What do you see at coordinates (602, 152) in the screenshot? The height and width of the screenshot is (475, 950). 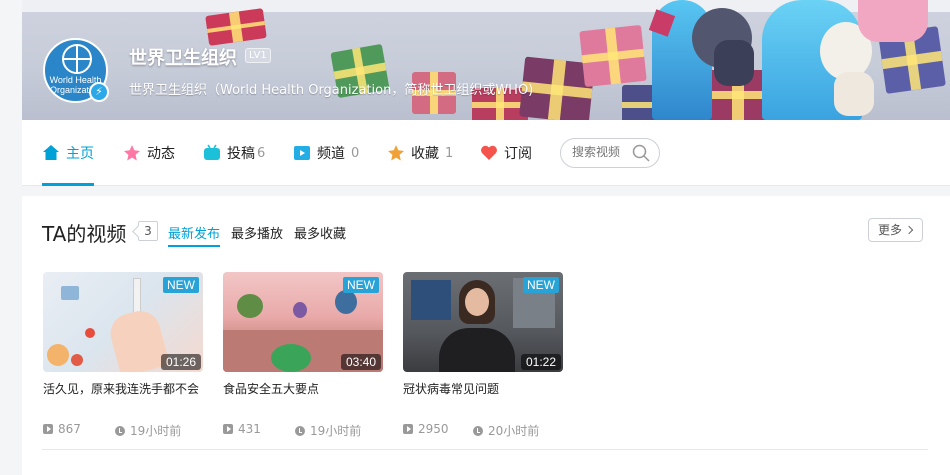 I see `search-input` at bounding box center [602, 152].